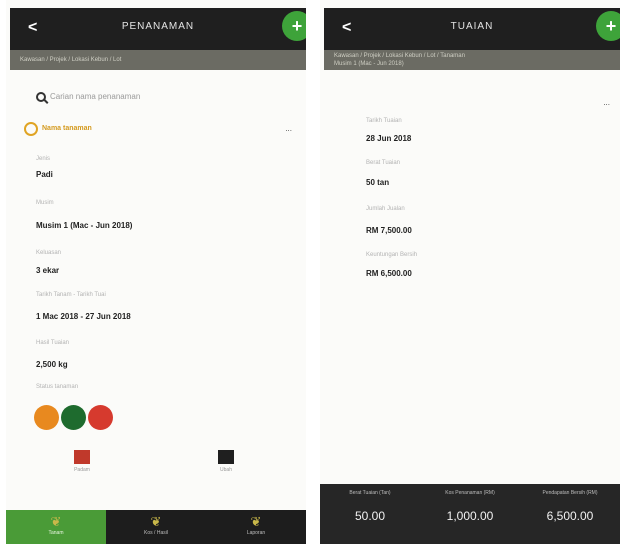 Image resolution: width=622 pixels, height=544 pixels. What do you see at coordinates (53, 343) in the screenshot?
I see `field-label: Hasil Tuaian` at bounding box center [53, 343].